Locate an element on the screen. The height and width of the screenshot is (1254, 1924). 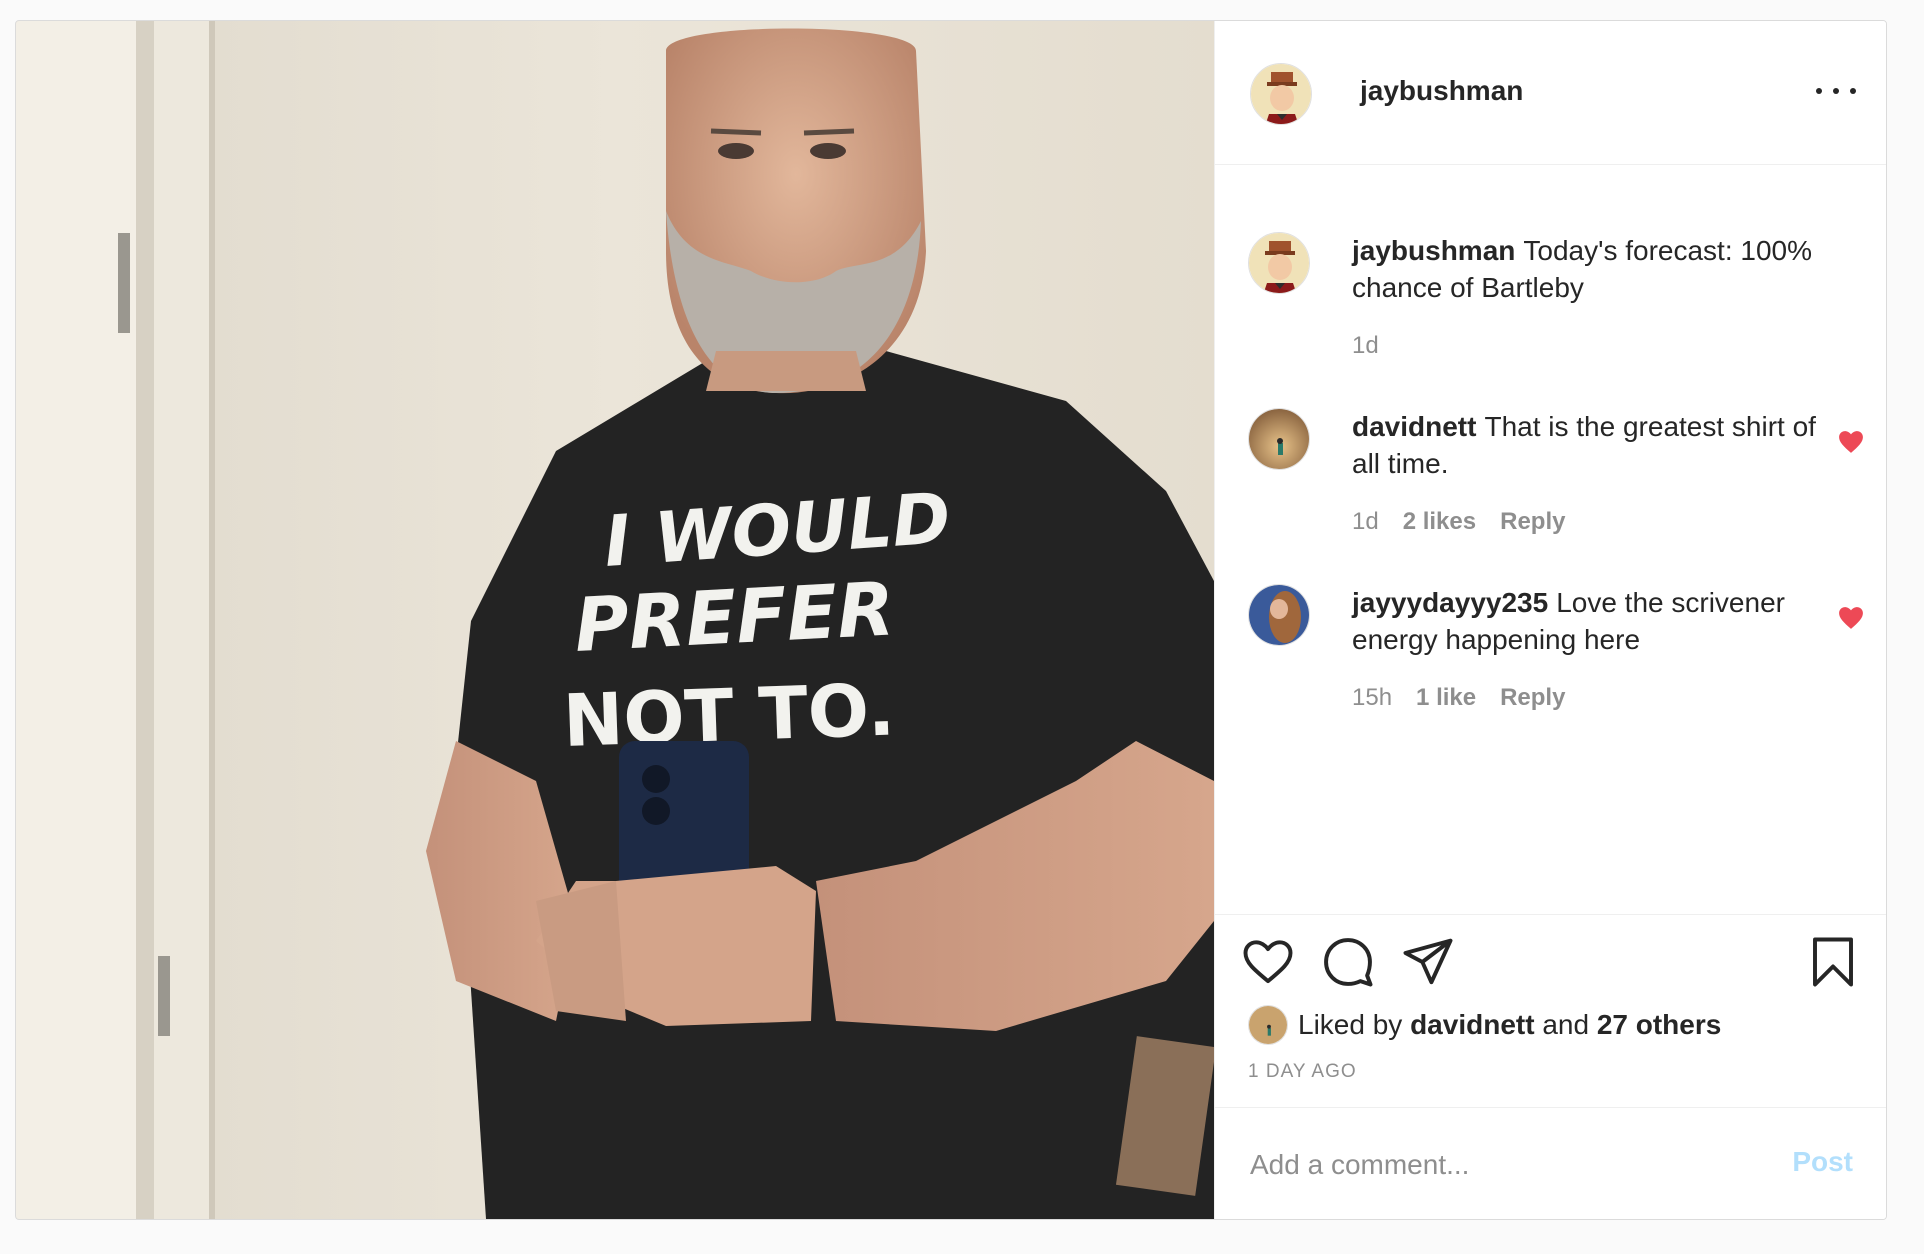
comment-meta: 15h 1 like Reply is located at coordinates (1458, 698).